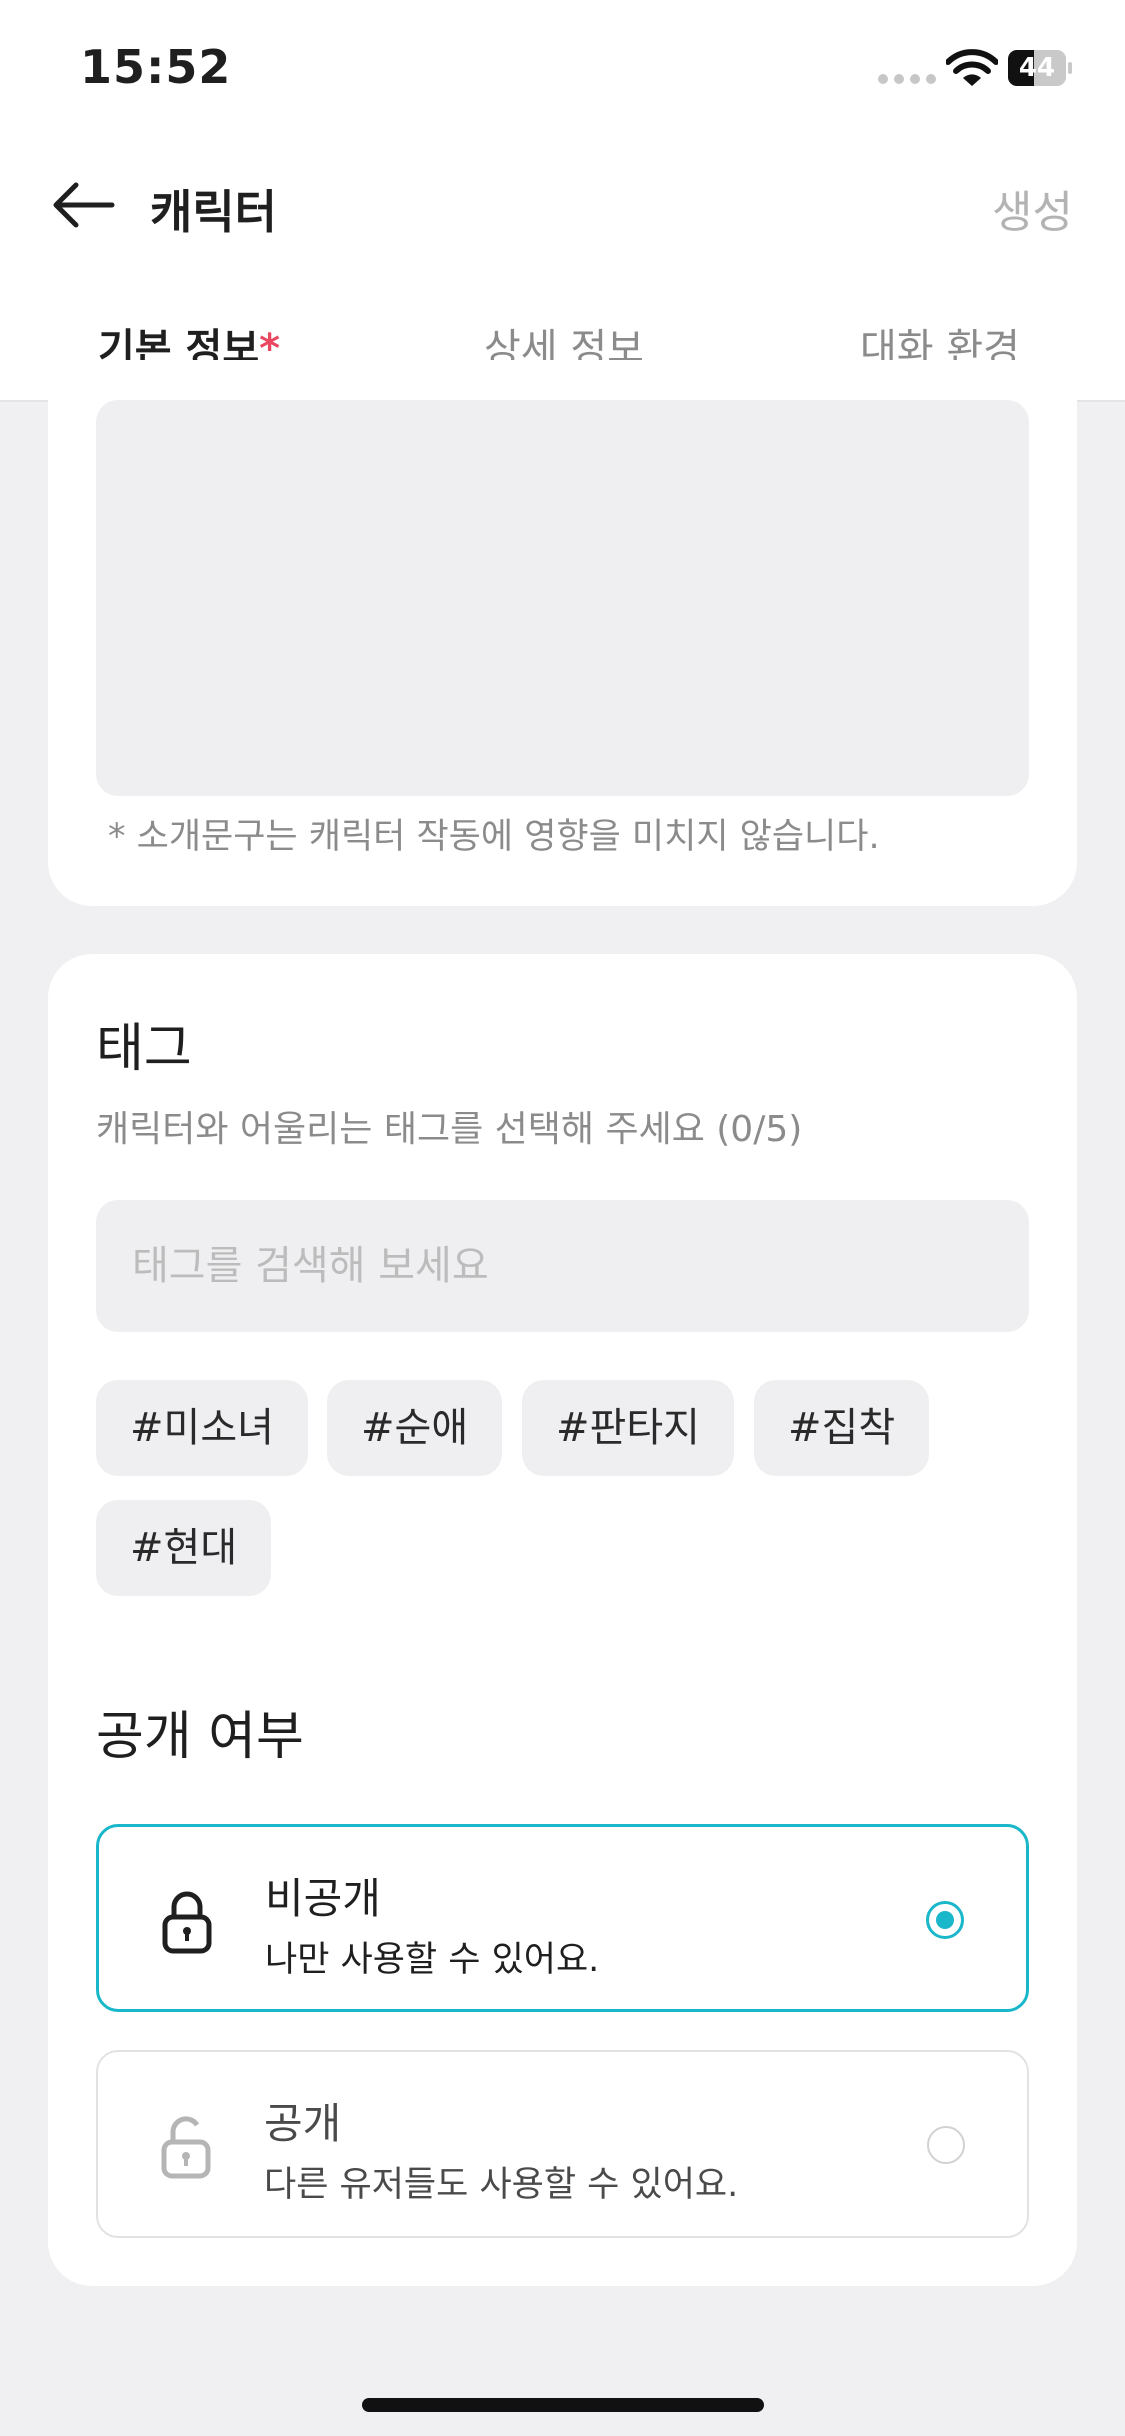  Describe the element at coordinates (562, 2144) in the screenshot. I see `option-public: 공개 다른 유저들도 사용할 수 있어요.` at that location.